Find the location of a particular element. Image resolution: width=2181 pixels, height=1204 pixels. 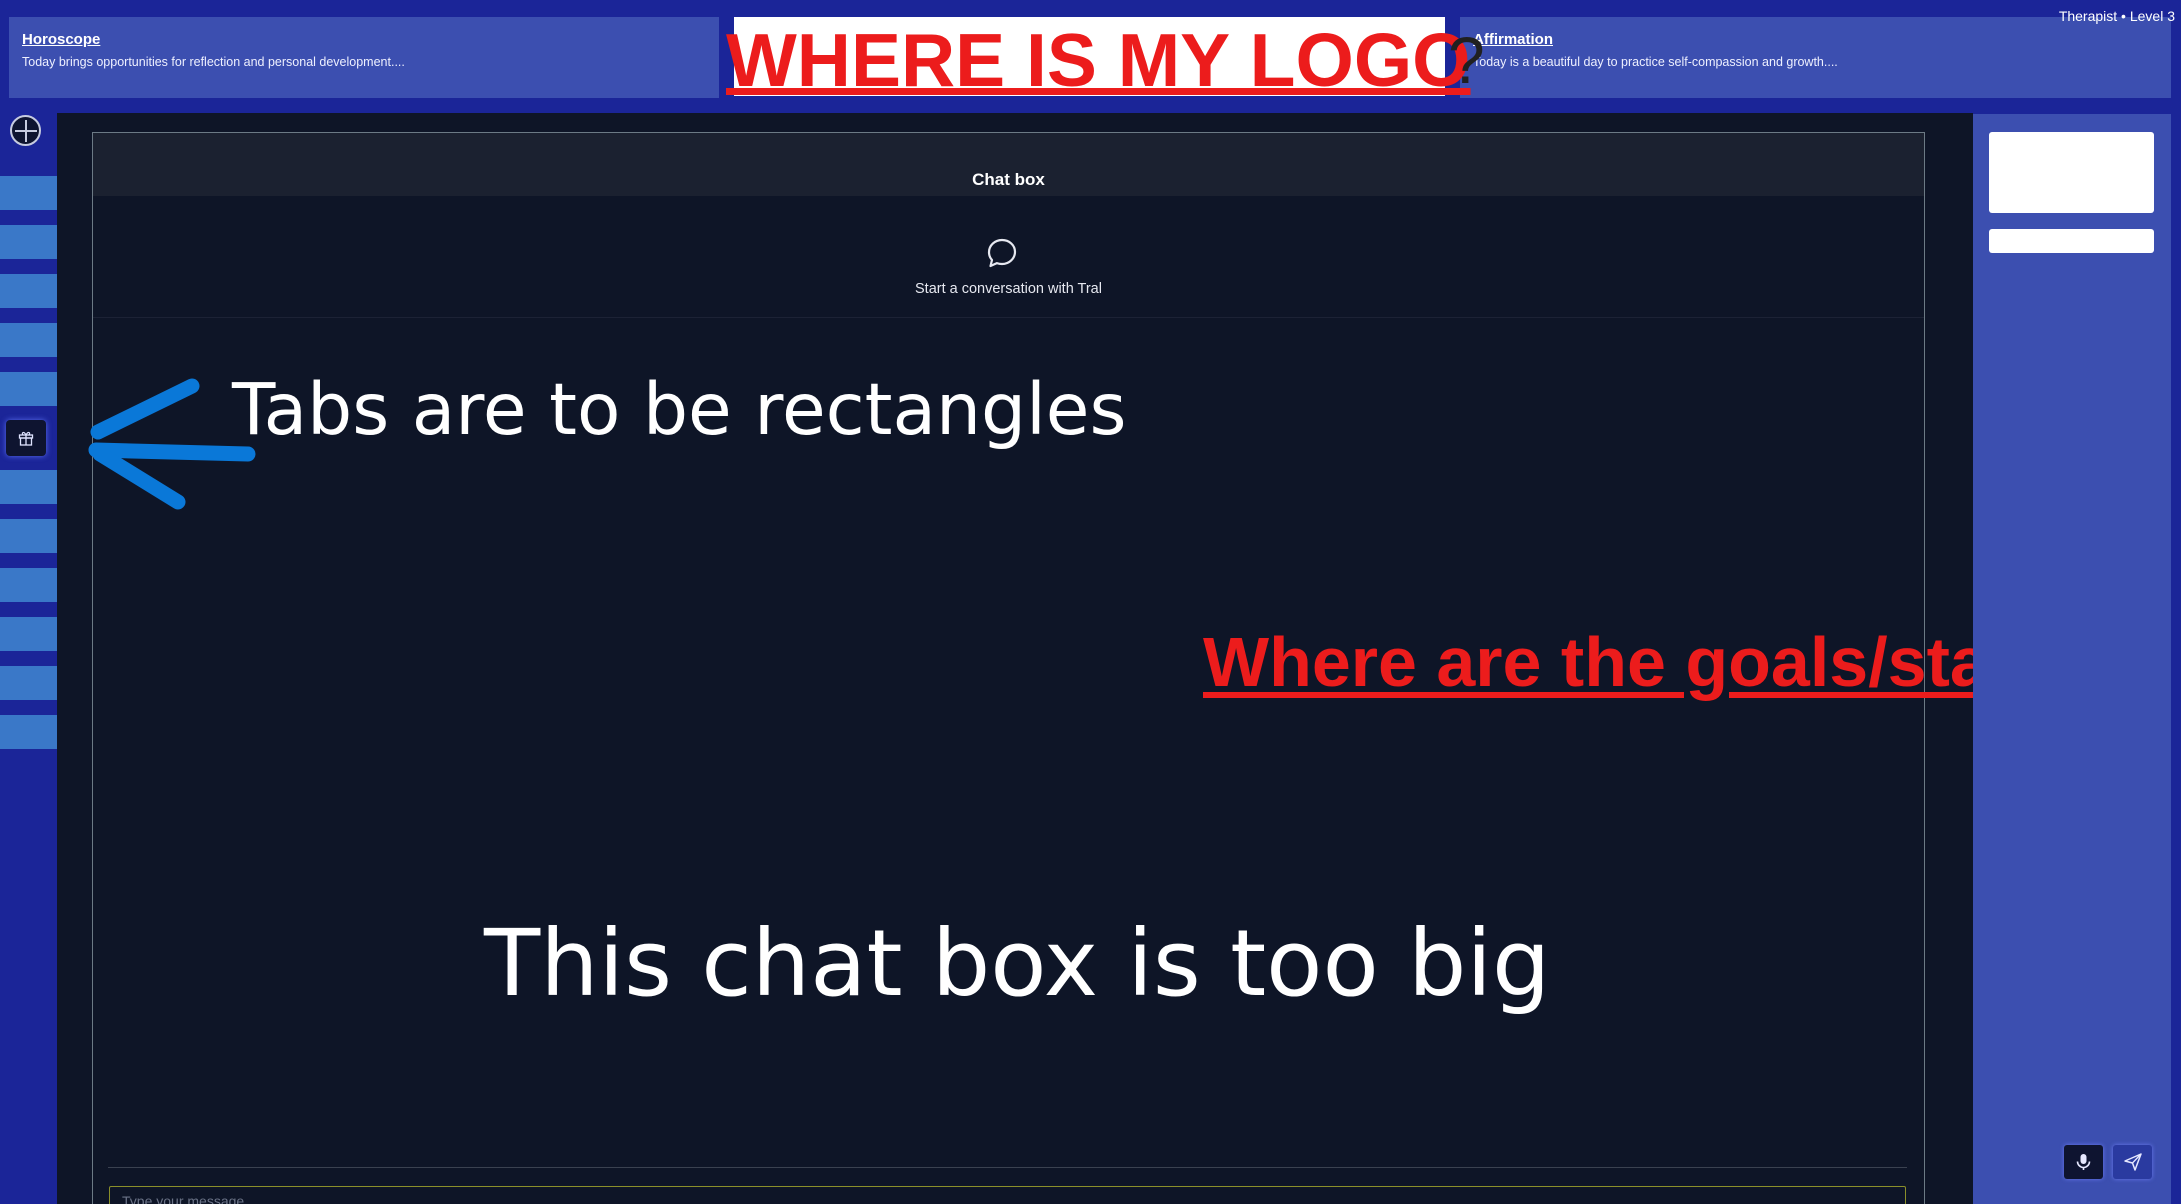

right-panel-card is located at coordinates (2071, 172).